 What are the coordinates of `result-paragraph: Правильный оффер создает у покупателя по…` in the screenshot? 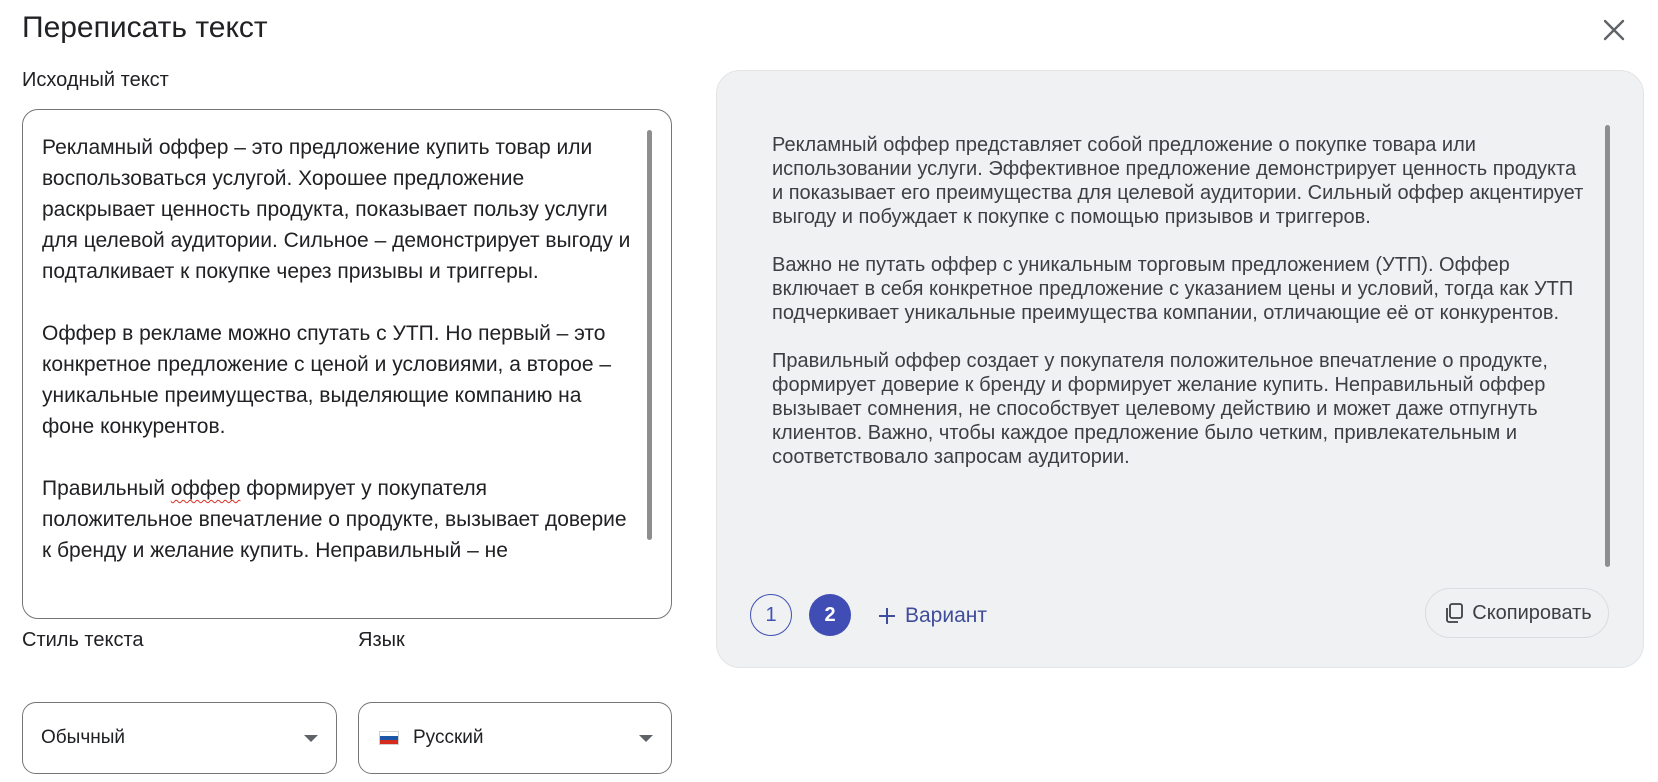 It's located at (1160, 409).